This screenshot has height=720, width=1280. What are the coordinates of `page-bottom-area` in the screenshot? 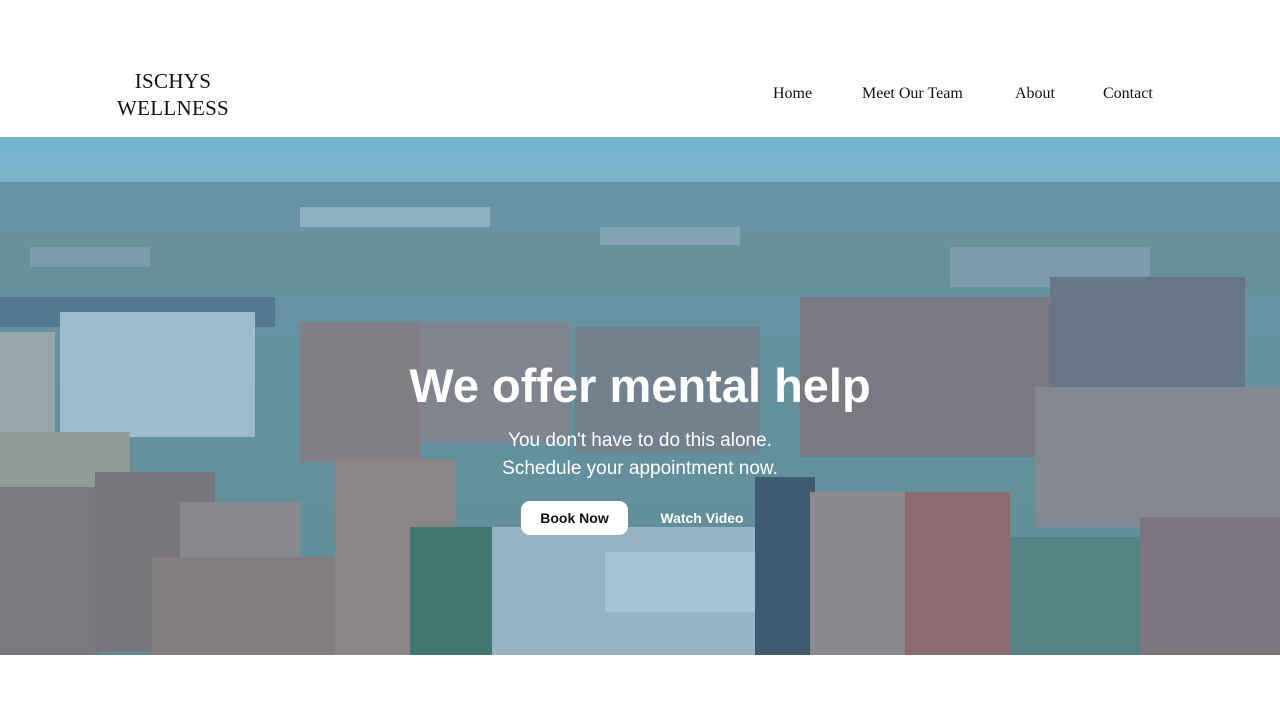 It's located at (640, 687).